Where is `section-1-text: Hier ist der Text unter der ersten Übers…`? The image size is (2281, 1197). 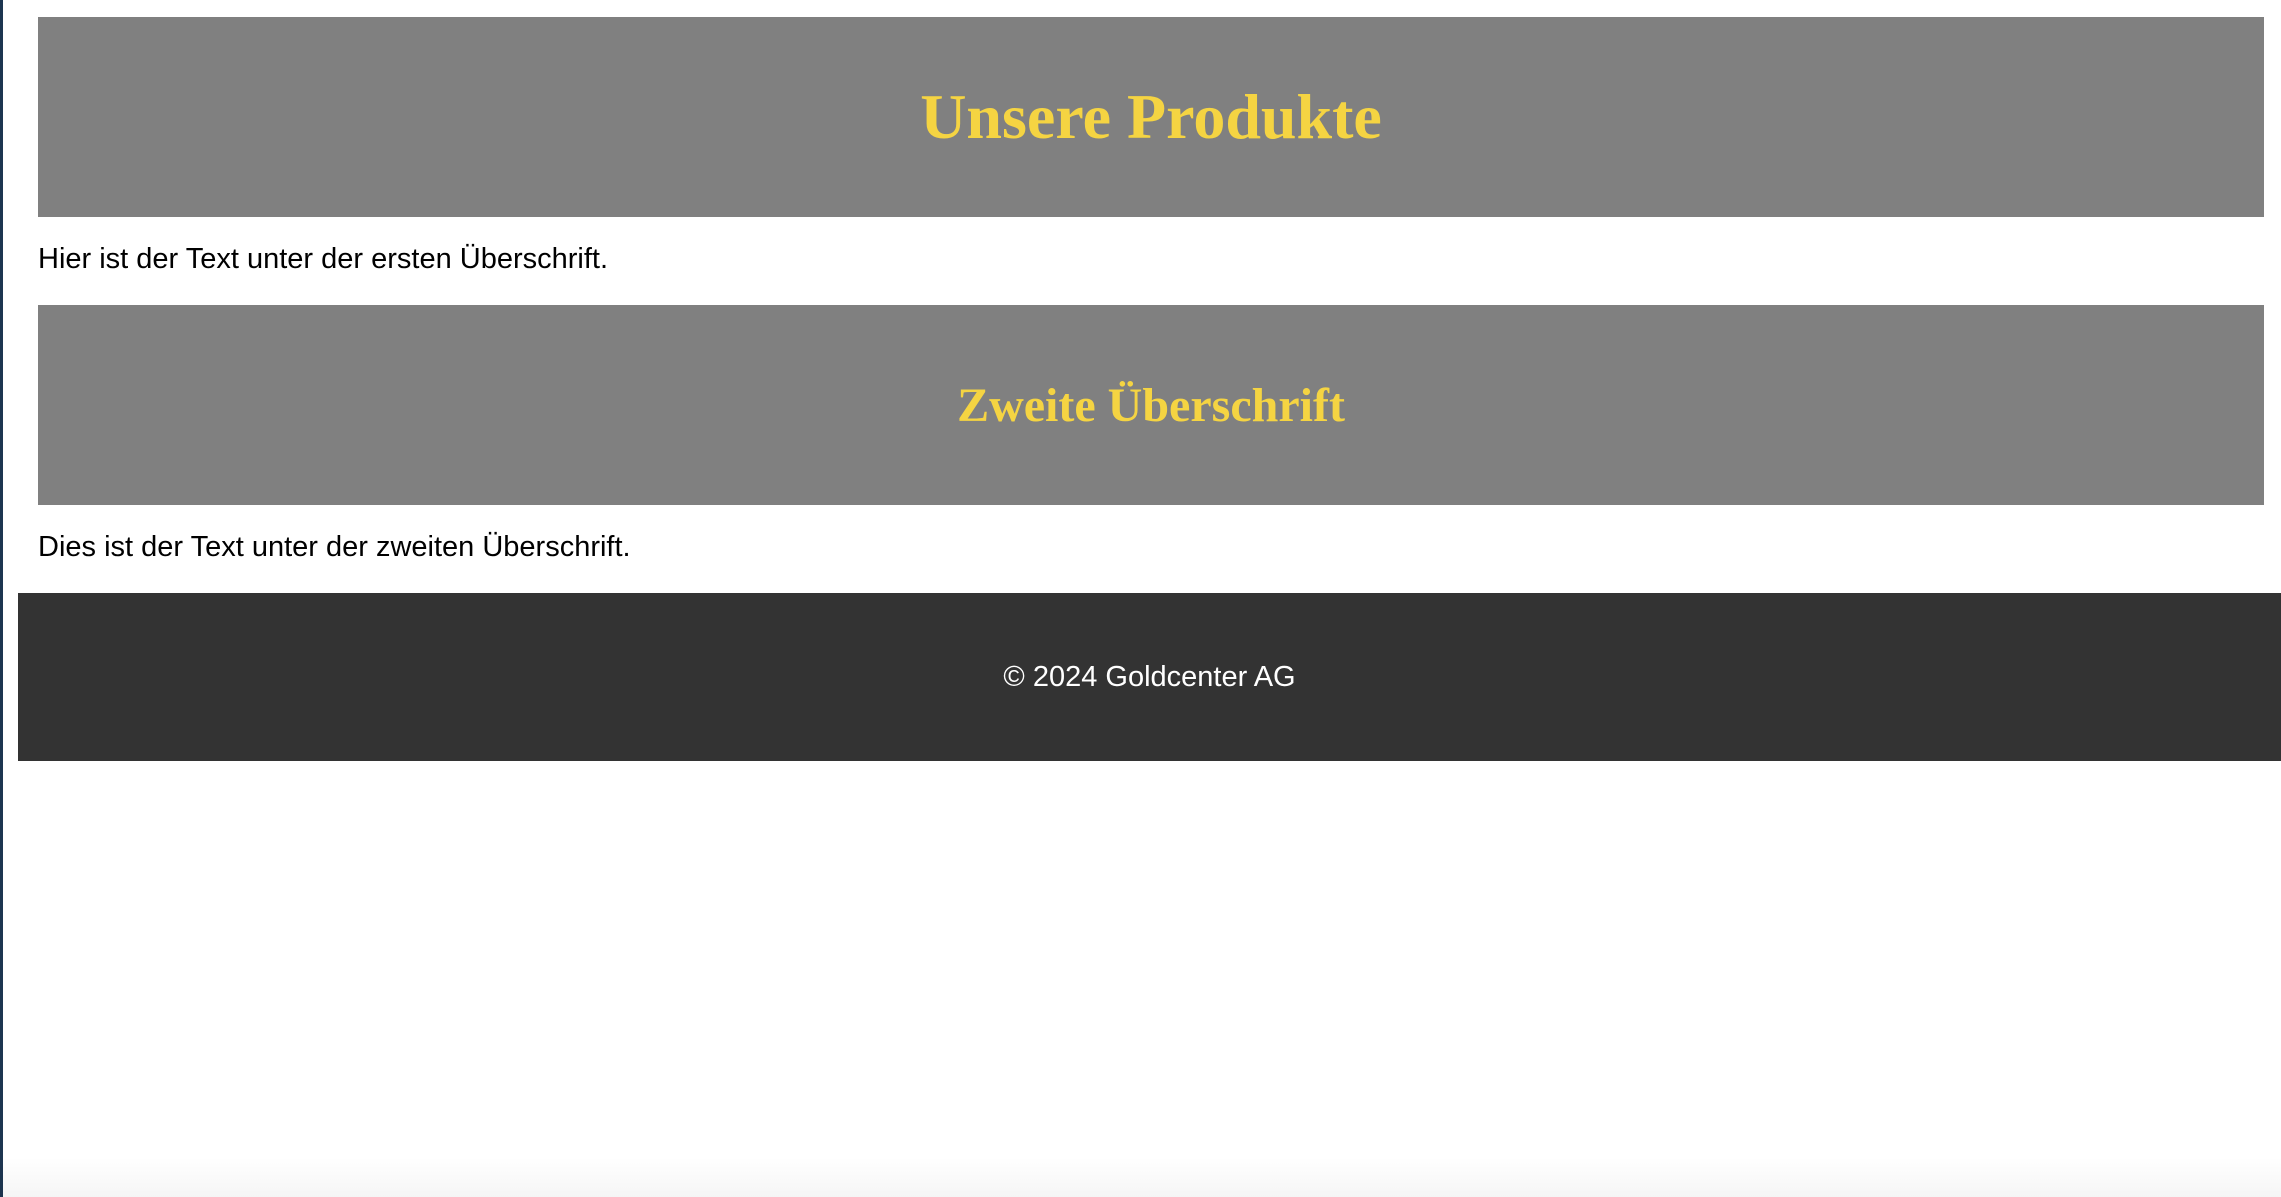
section-1-text: Hier ist der Text unter der ersten Übers… is located at coordinates (323, 259).